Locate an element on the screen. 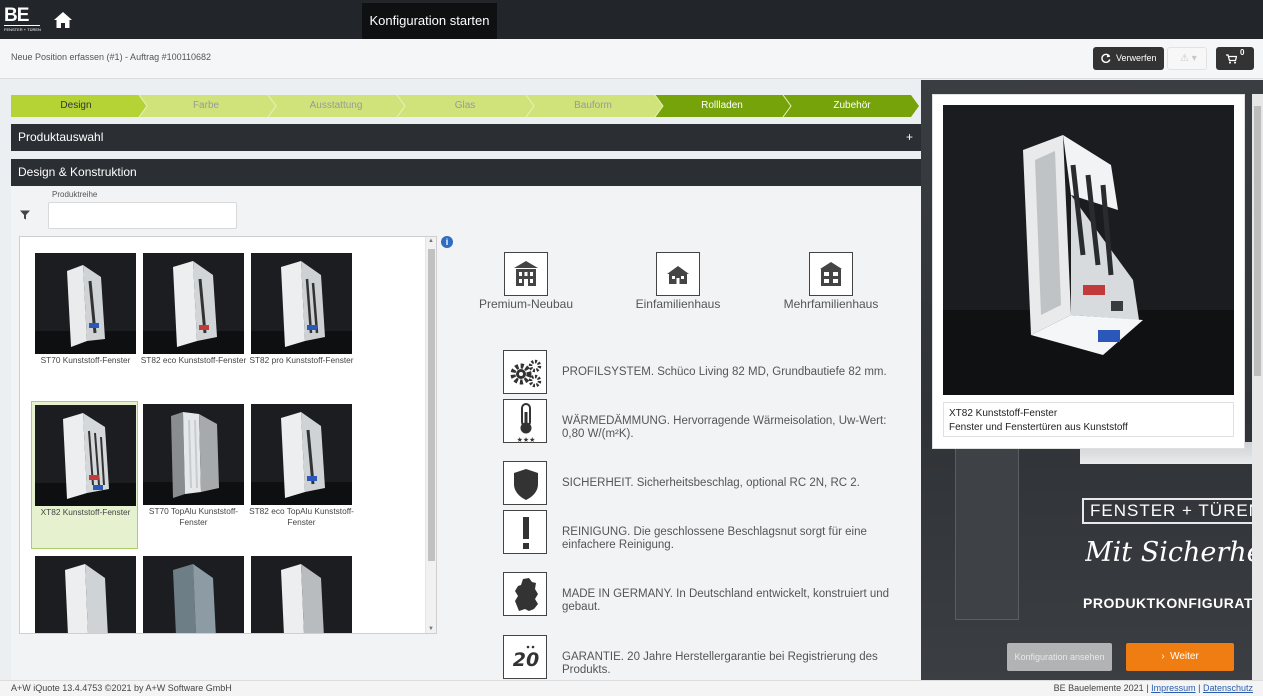  product-series-label: Produktreihe is located at coordinates (75, 194).